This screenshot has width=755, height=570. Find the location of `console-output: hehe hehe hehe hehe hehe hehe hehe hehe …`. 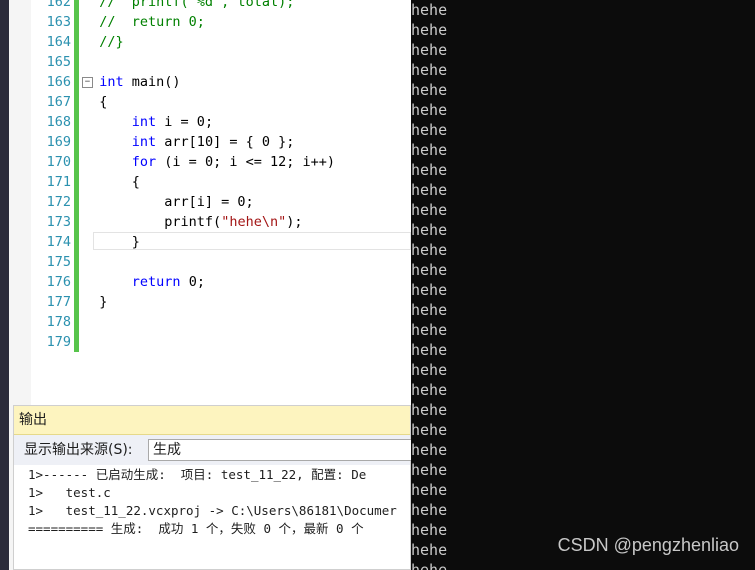

console-output: hehe hehe hehe hehe hehe hehe hehe hehe … is located at coordinates (429, 285).